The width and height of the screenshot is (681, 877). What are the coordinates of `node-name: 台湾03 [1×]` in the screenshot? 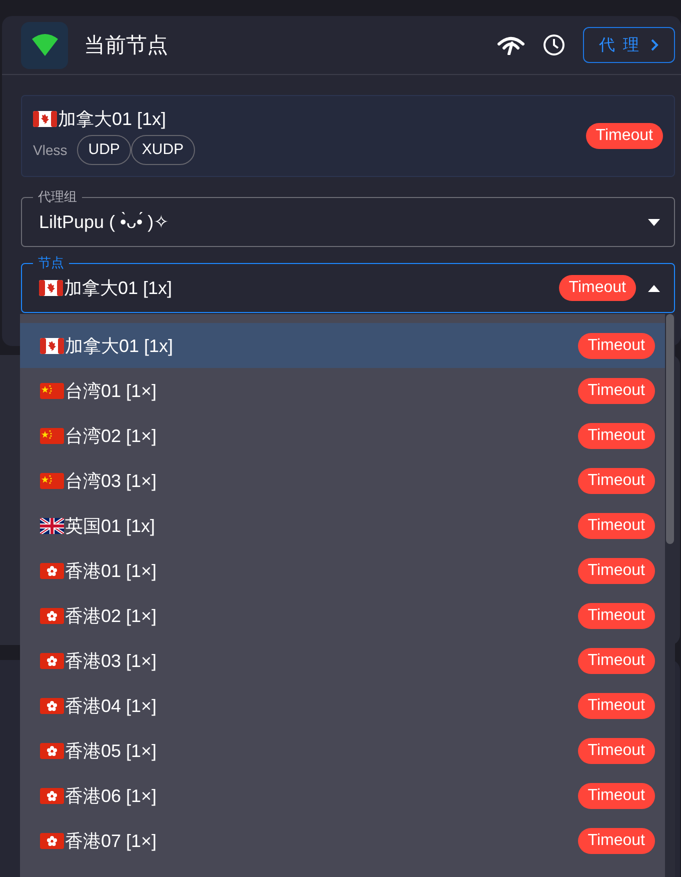 It's located at (111, 481).